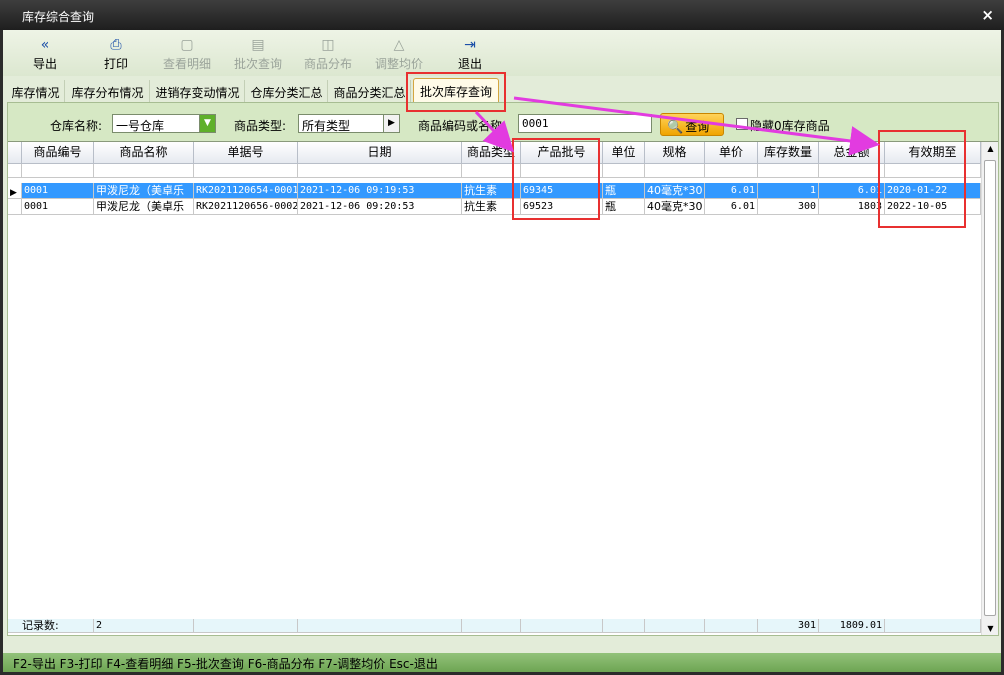 This screenshot has height=675, width=1004. Describe the element at coordinates (462, 126) in the screenshot. I see `code-name-label: 商品编码或名称:` at that location.